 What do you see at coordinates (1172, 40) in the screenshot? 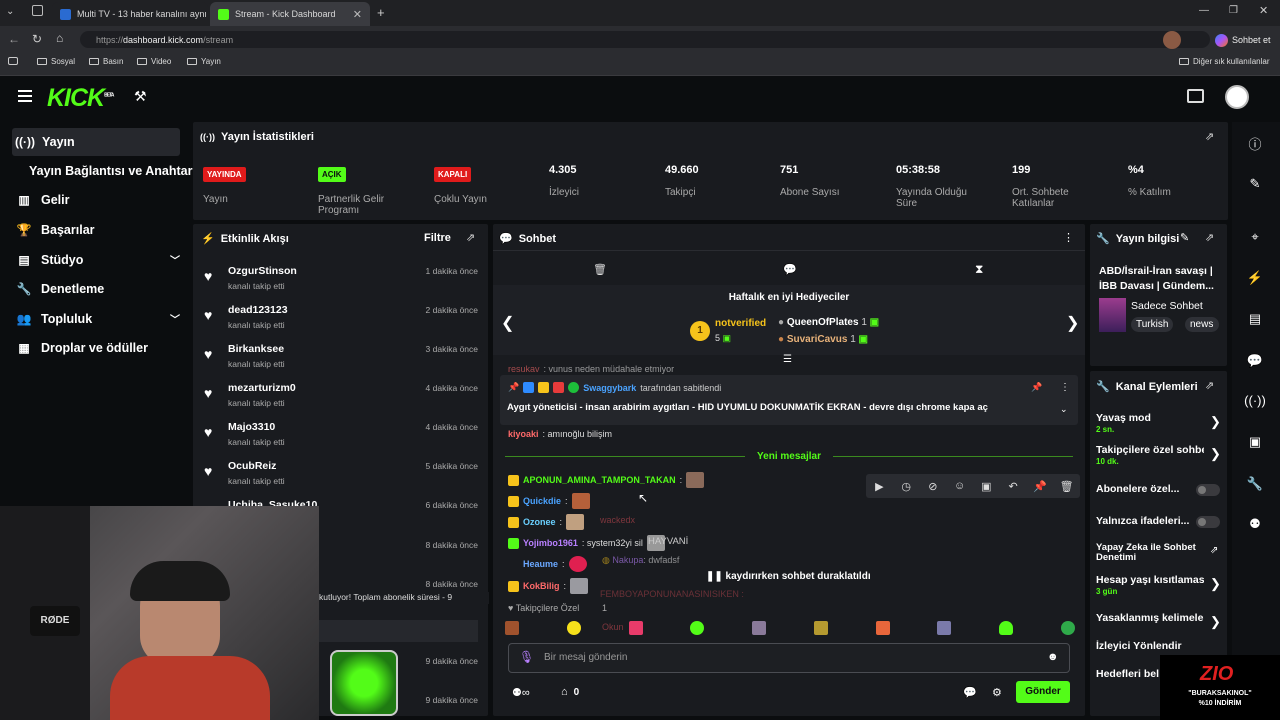
I see `profile-avatar` at bounding box center [1172, 40].